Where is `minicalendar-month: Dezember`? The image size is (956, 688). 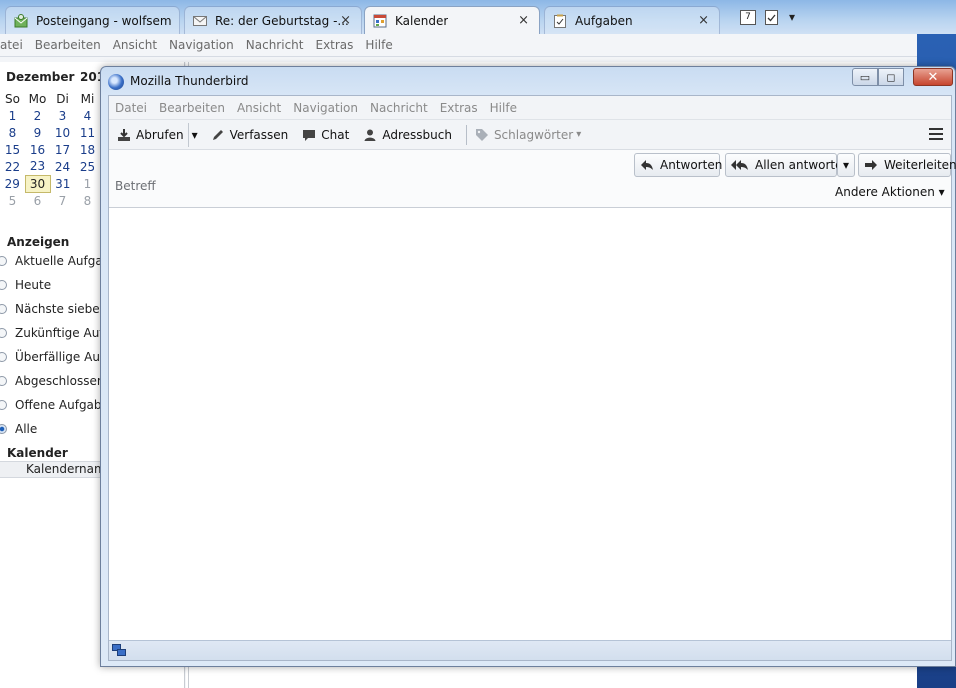
minicalendar-month: Dezember is located at coordinates (40, 77).